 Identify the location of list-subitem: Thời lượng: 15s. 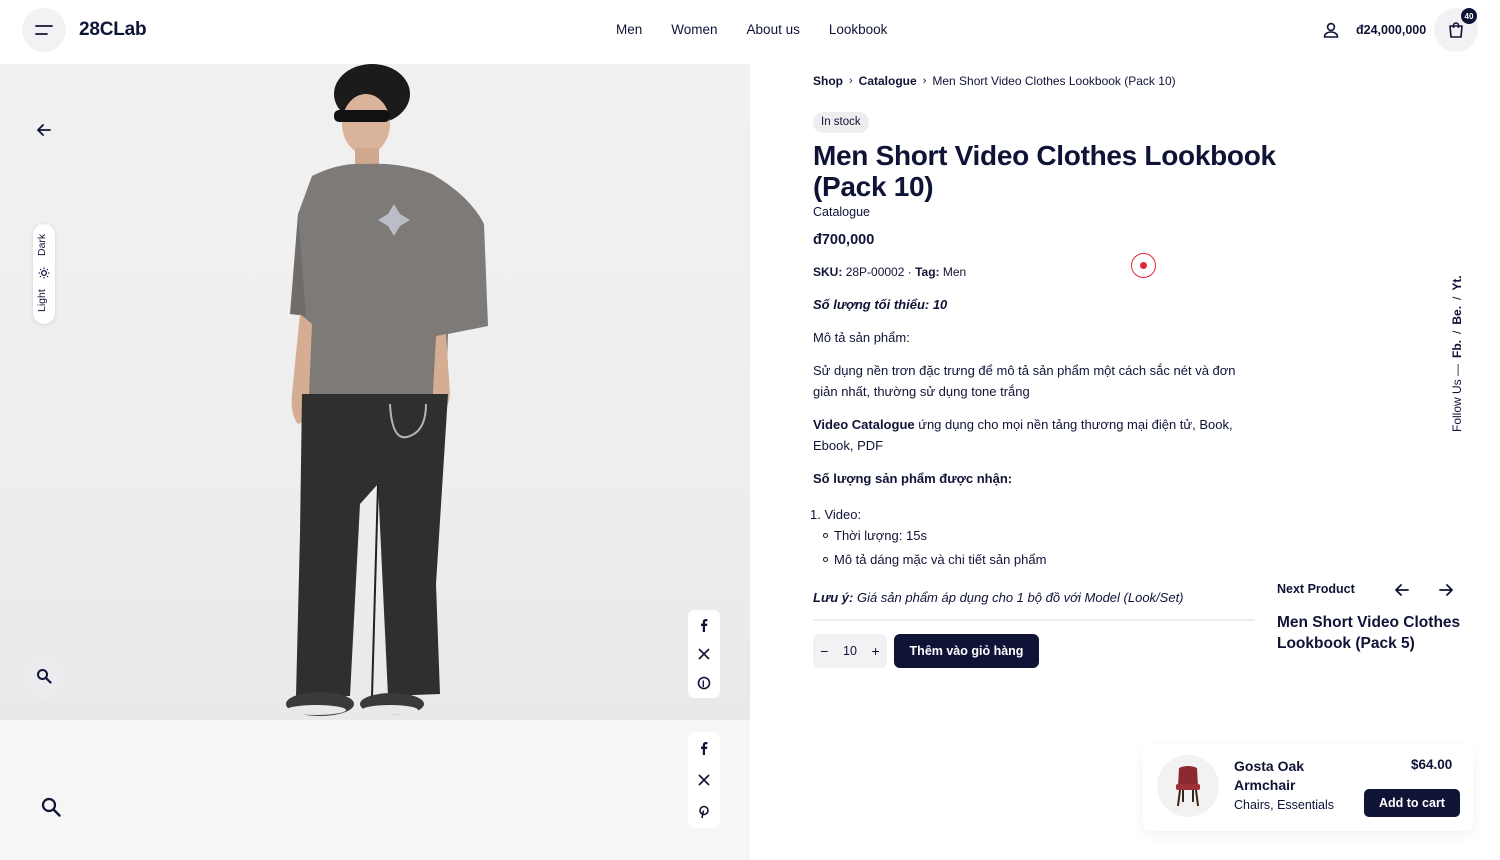
(875, 535).